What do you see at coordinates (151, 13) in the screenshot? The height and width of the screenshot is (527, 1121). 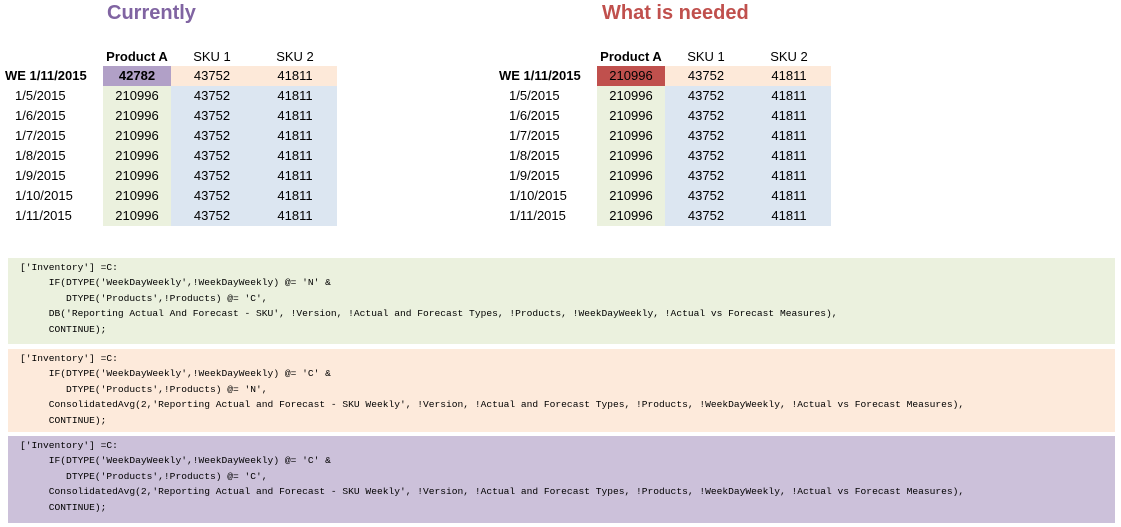 I see `currently-heading: Currently` at bounding box center [151, 13].